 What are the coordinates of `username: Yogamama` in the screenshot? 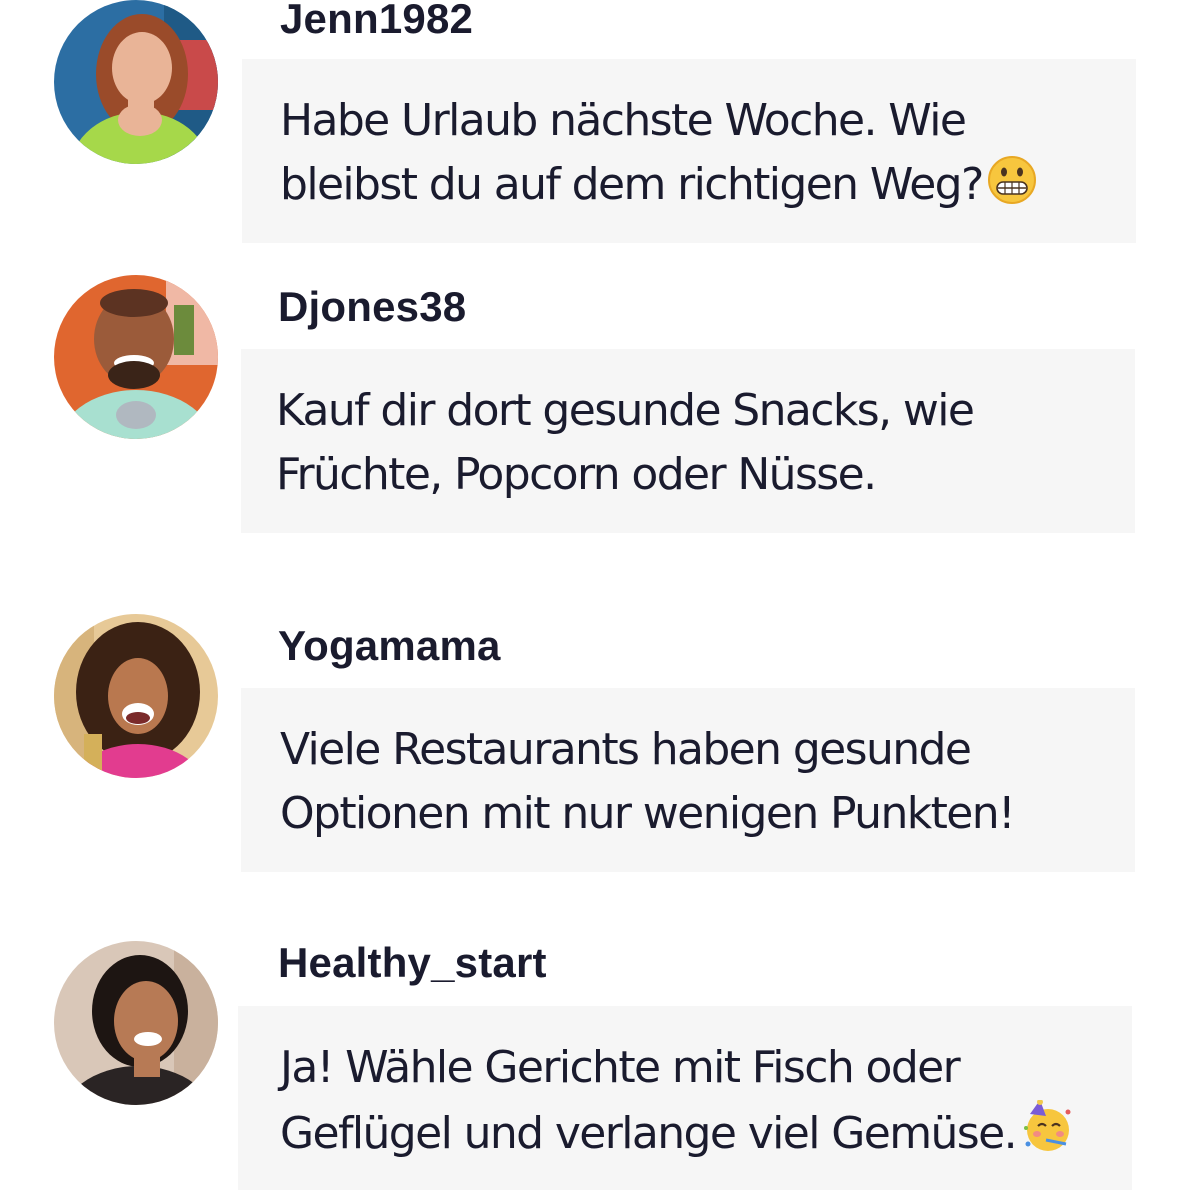 It's located at (389, 646).